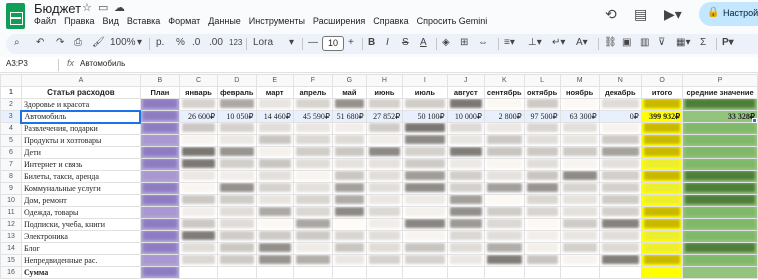 The image size is (758, 280). Describe the element at coordinates (80, 128) in the screenshot. I see `category-cell: Развлечения, подарки` at that location.